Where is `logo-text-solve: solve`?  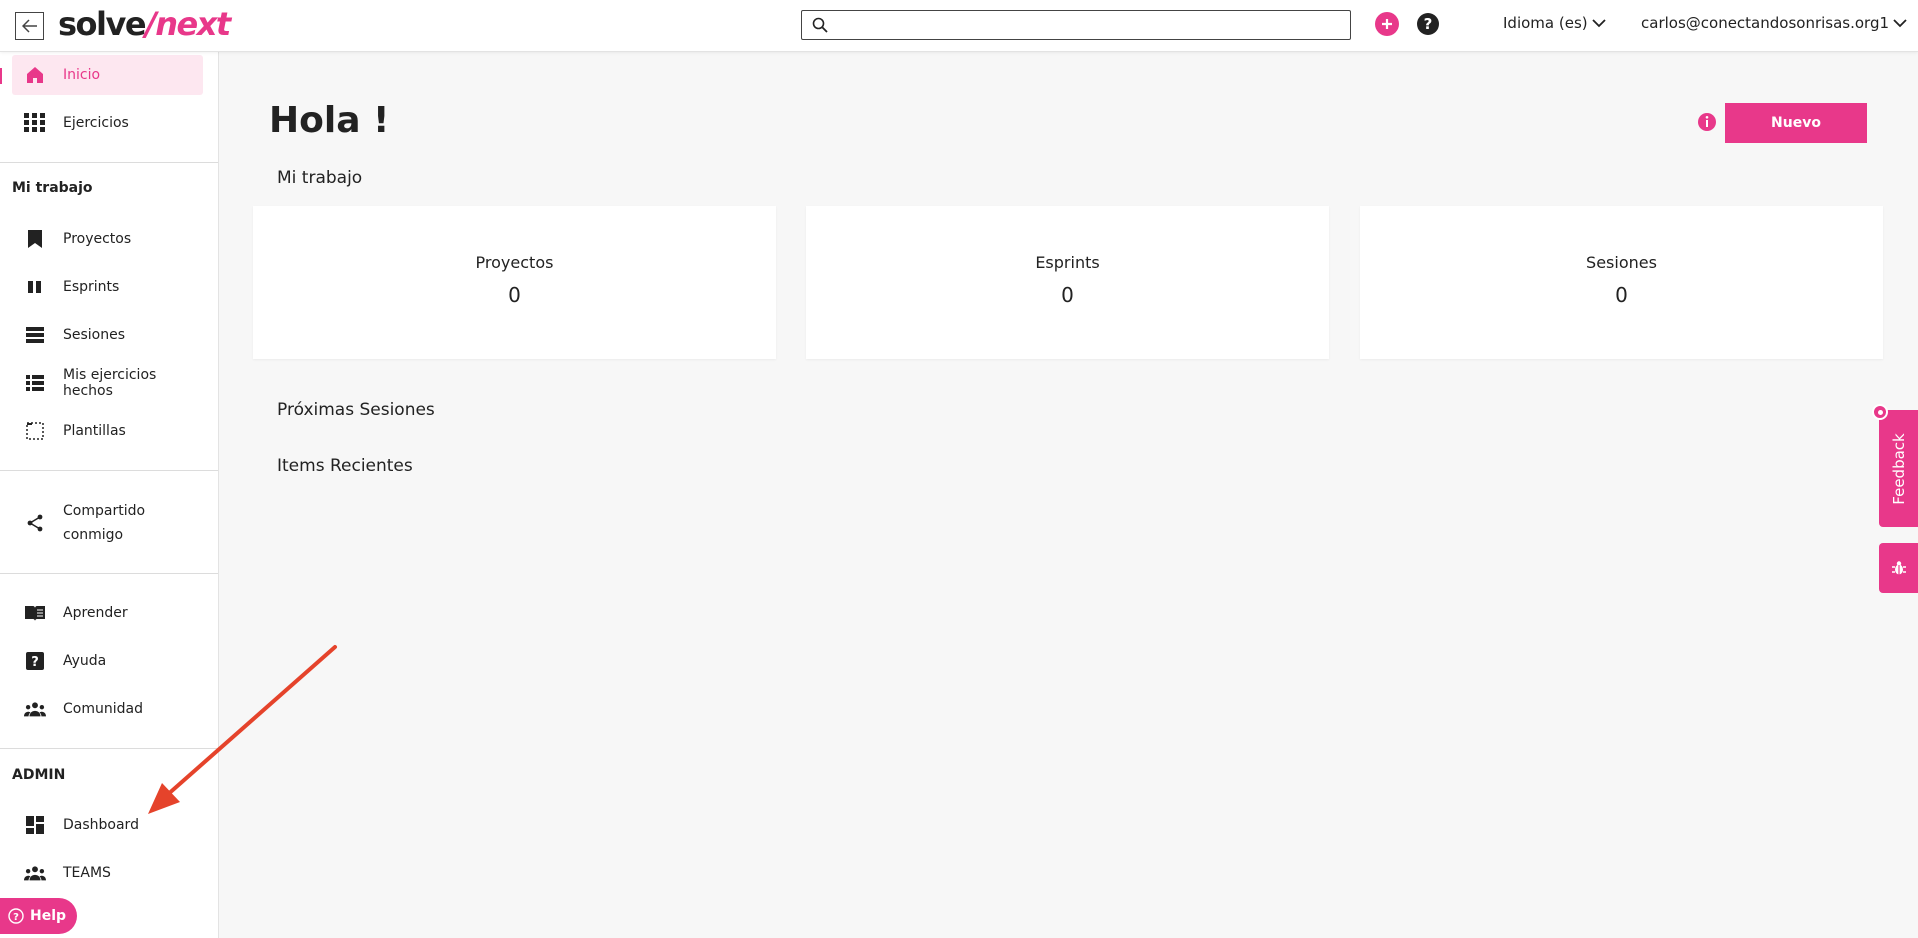
logo-text-solve: solve is located at coordinates (102, 24).